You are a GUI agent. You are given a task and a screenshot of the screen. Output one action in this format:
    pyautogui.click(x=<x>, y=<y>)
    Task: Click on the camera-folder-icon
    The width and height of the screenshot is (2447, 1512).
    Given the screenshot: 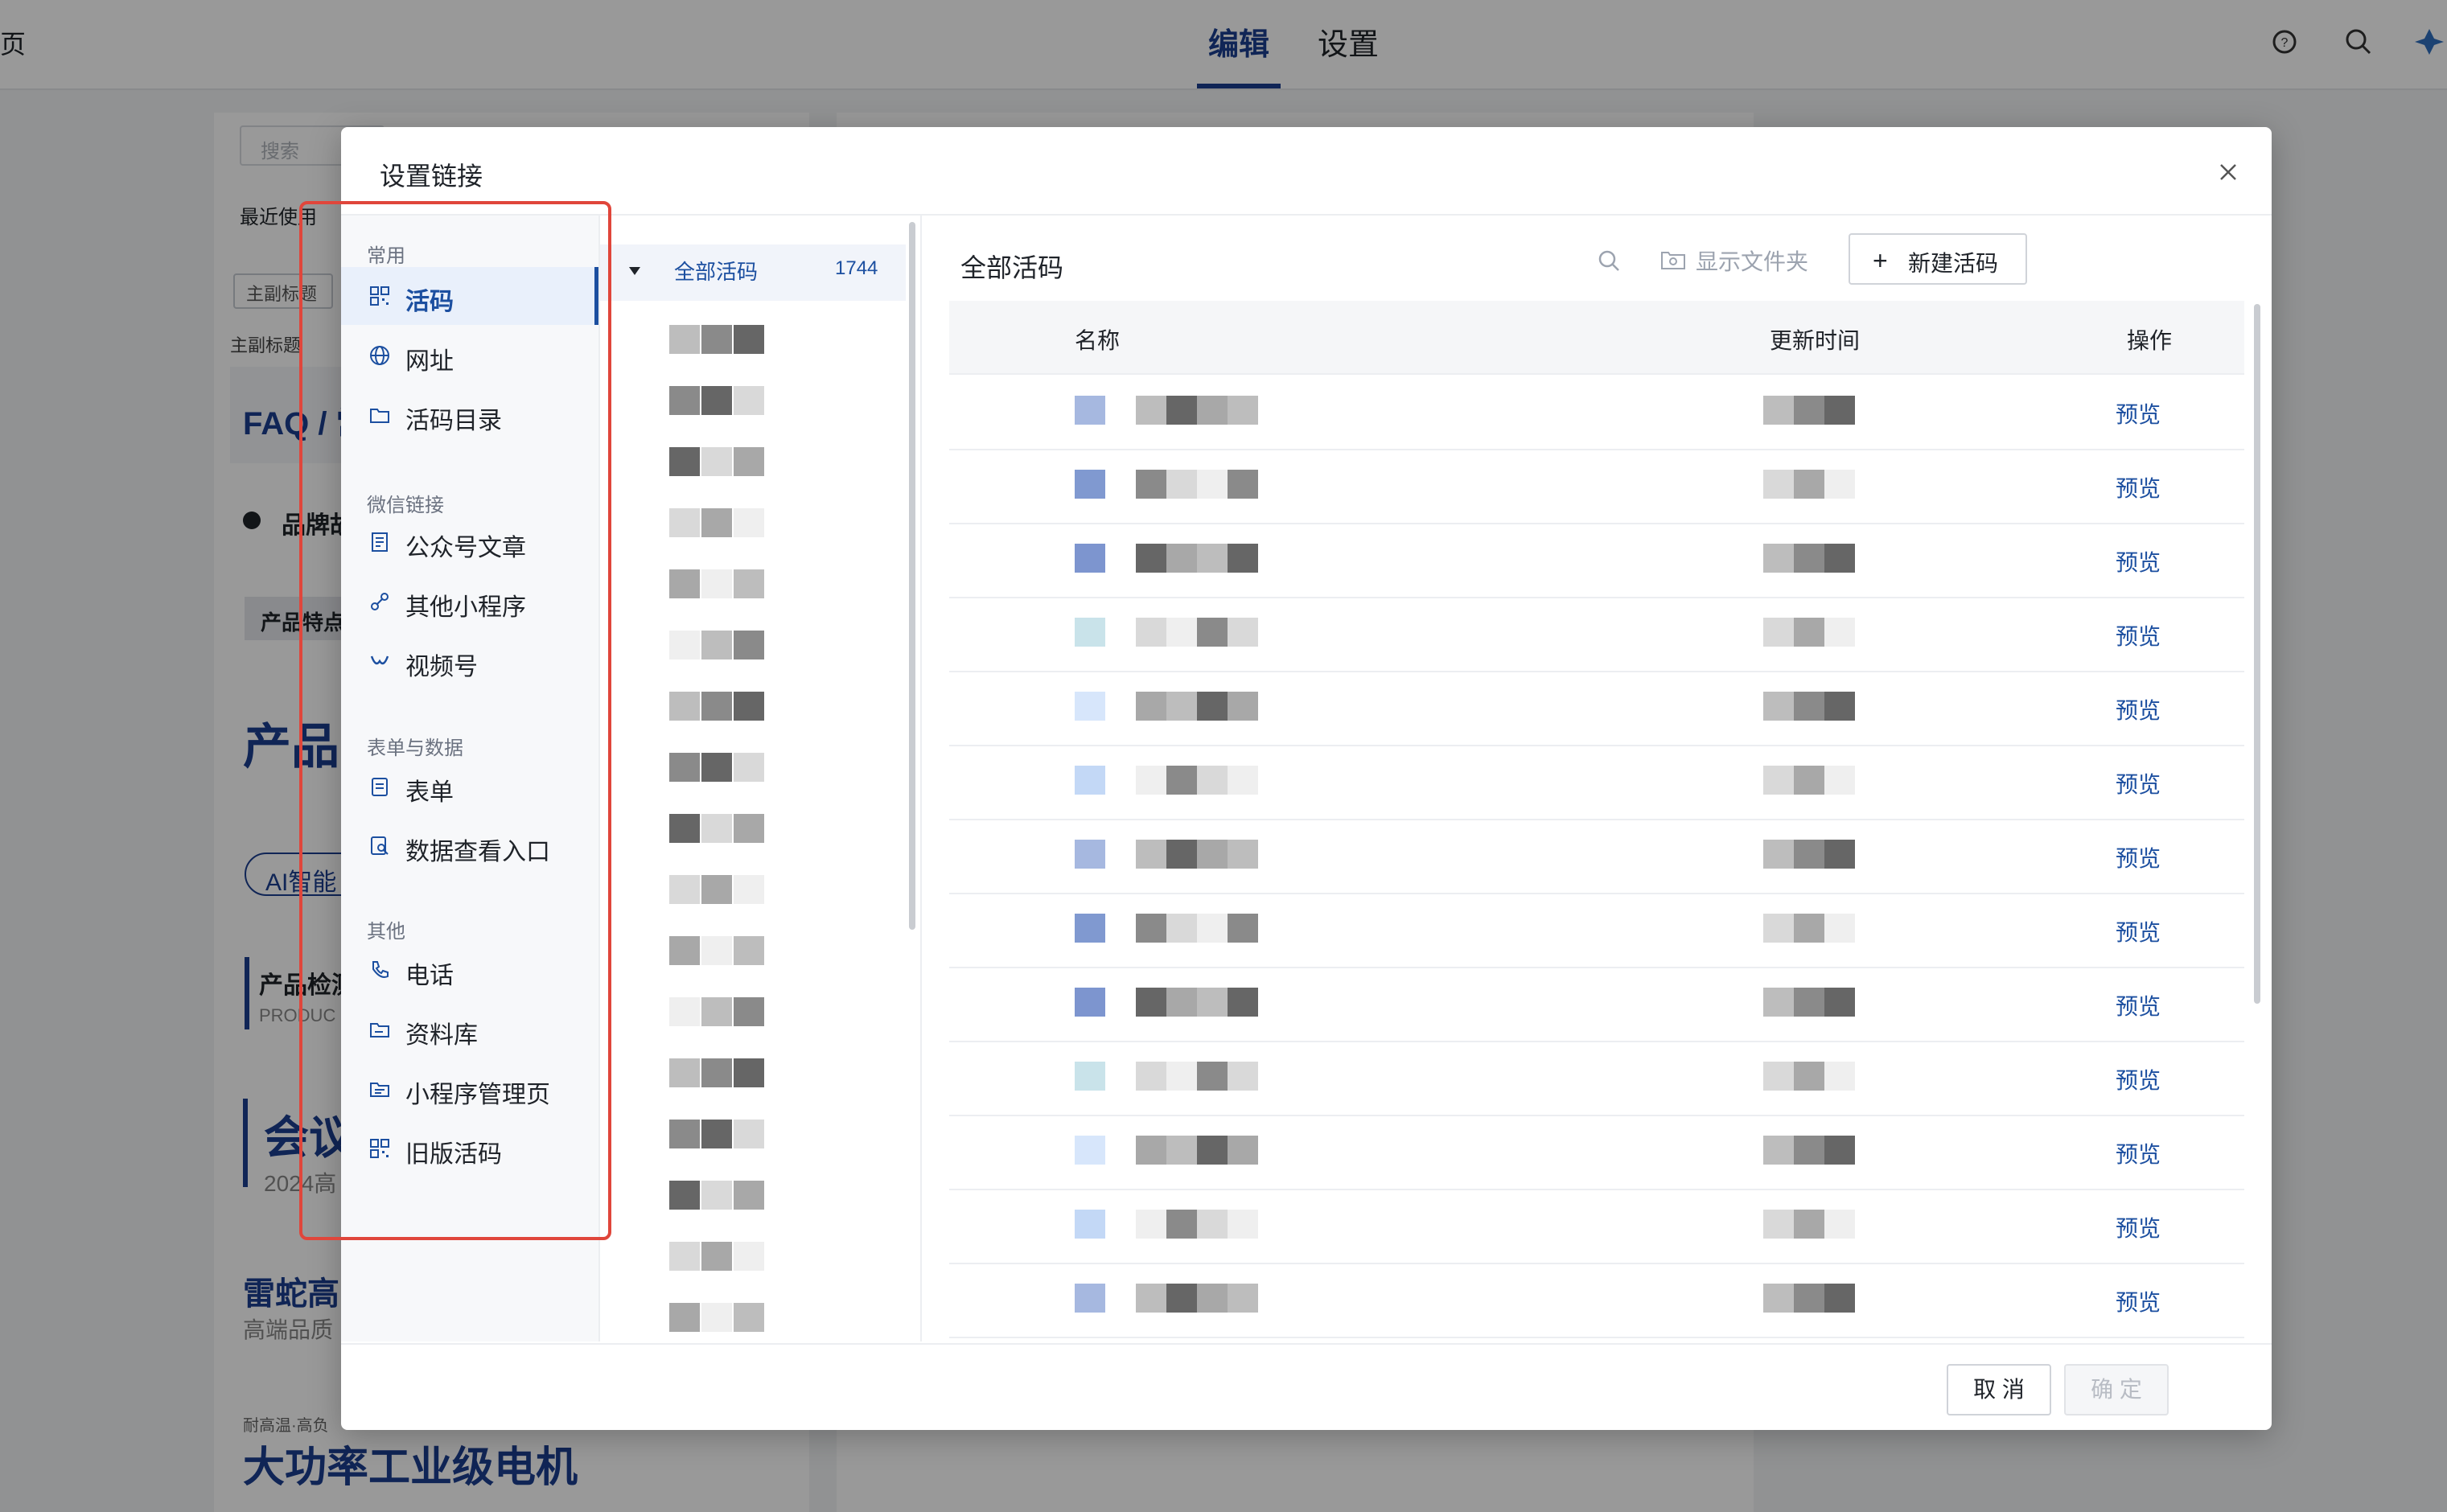 What is the action you would take?
    pyautogui.click(x=1673, y=259)
    